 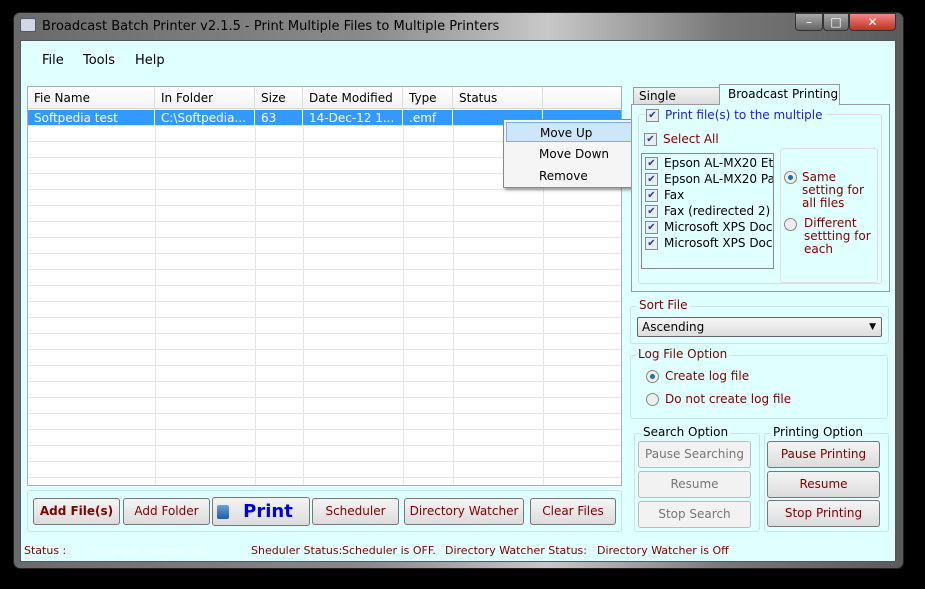 I want to click on clear-files-button: Clear Files, so click(x=573, y=511).